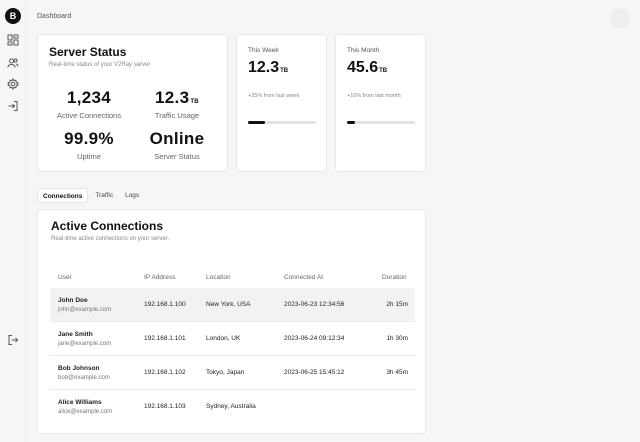 The height and width of the screenshot is (442, 640). What do you see at coordinates (228, 304) in the screenshot?
I see `location: New York, USA` at bounding box center [228, 304].